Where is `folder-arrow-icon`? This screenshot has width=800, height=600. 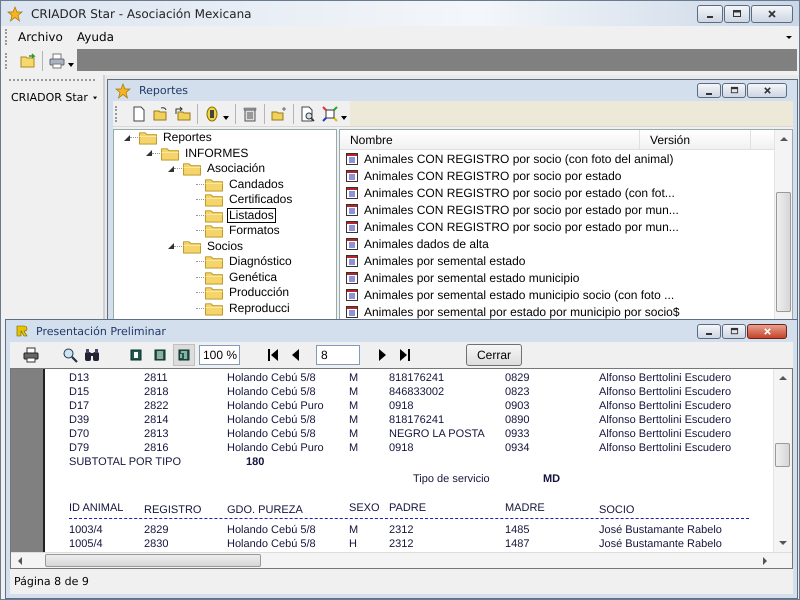
folder-arrow-icon is located at coordinates (183, 114).